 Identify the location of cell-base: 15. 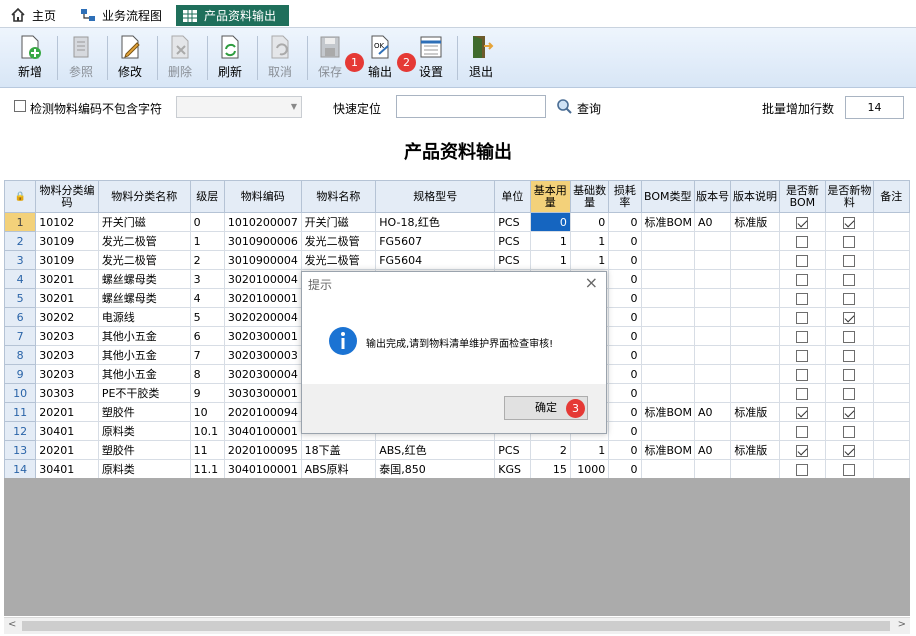
(550, 469).